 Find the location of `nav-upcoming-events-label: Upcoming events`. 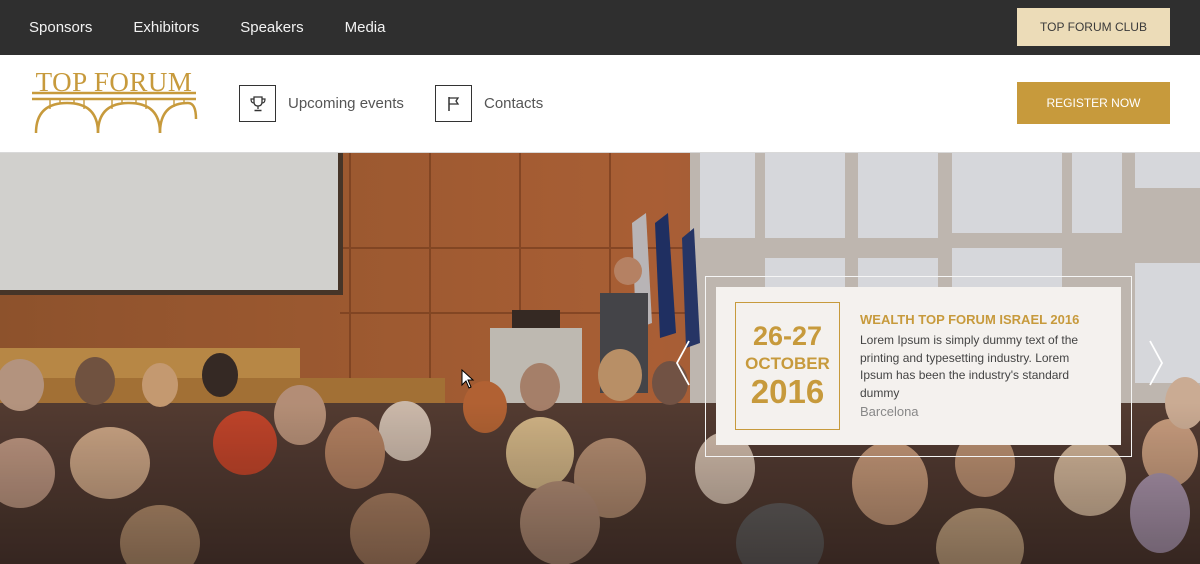

nav-upcoming-events-label: Upcoming events is located at coordinates (346, 103).